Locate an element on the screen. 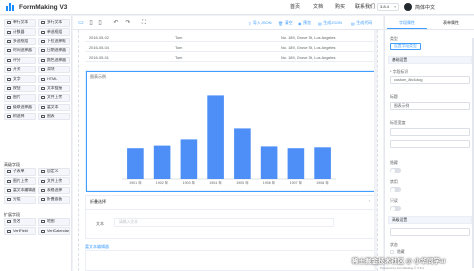 Image resolution: width=474 pixels, height=271 pixels. component-item: 自定义 is located at coordinates (54, 172).